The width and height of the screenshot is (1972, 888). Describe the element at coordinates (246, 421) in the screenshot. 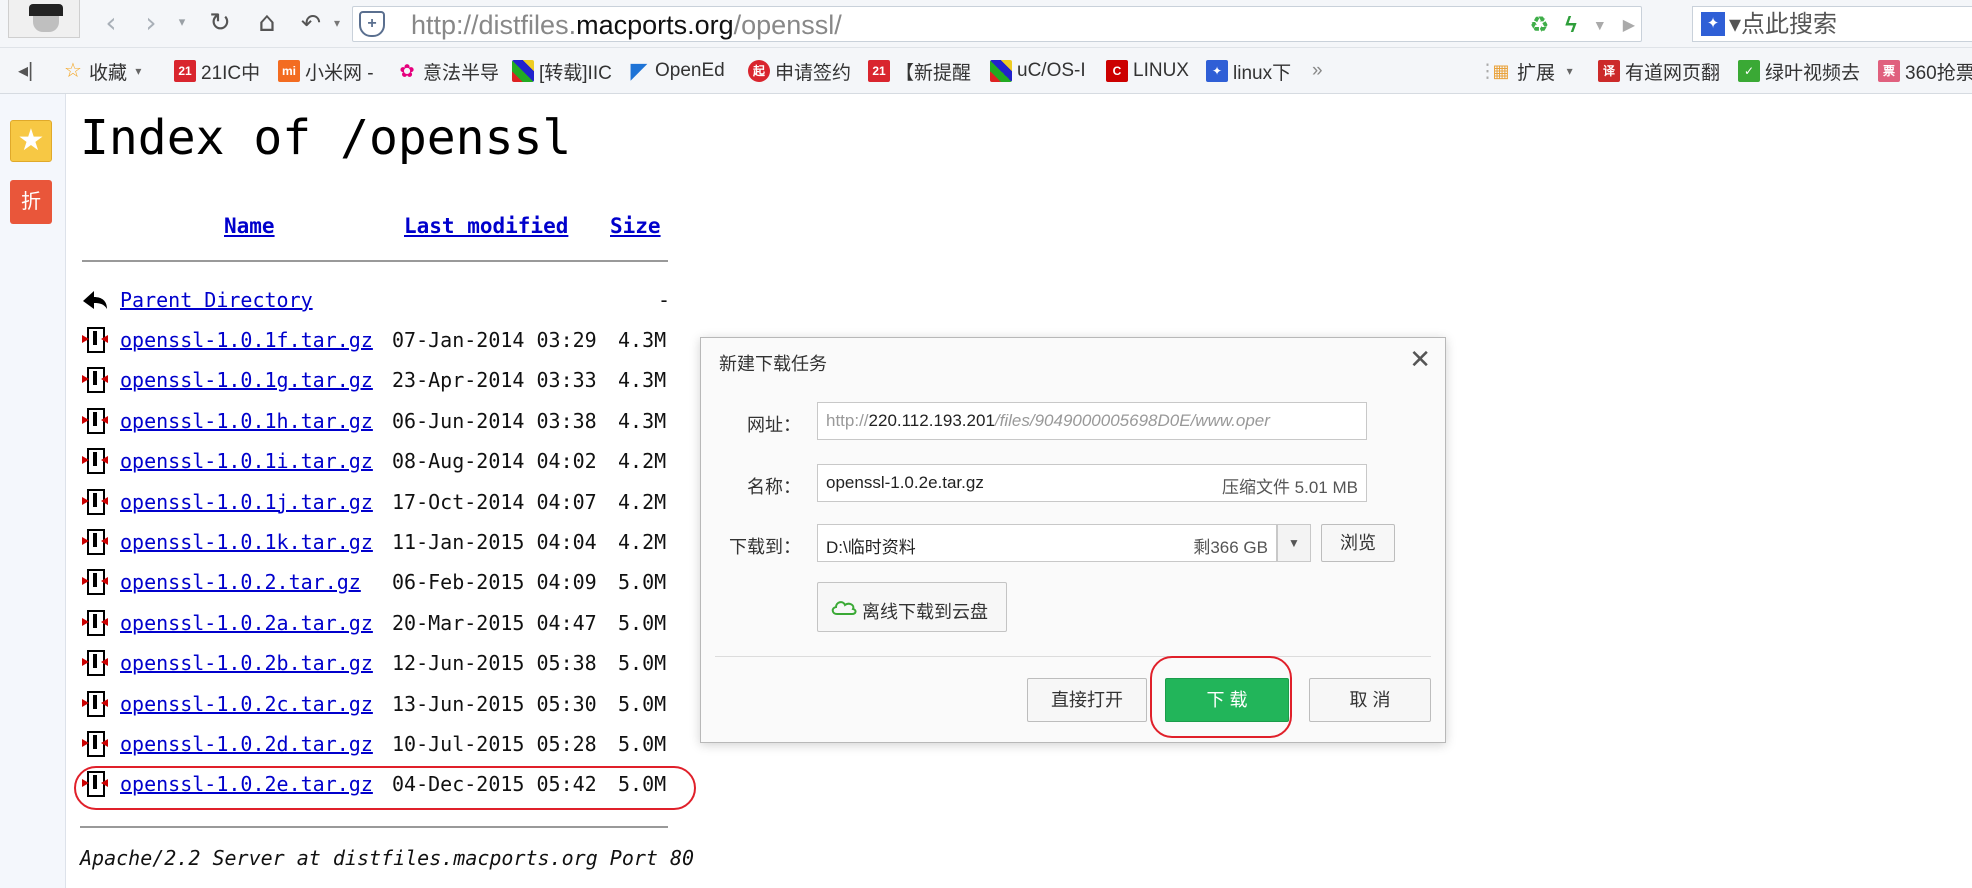

I see `file-link: openssl-1.0.1h.tar.gz` at that location.